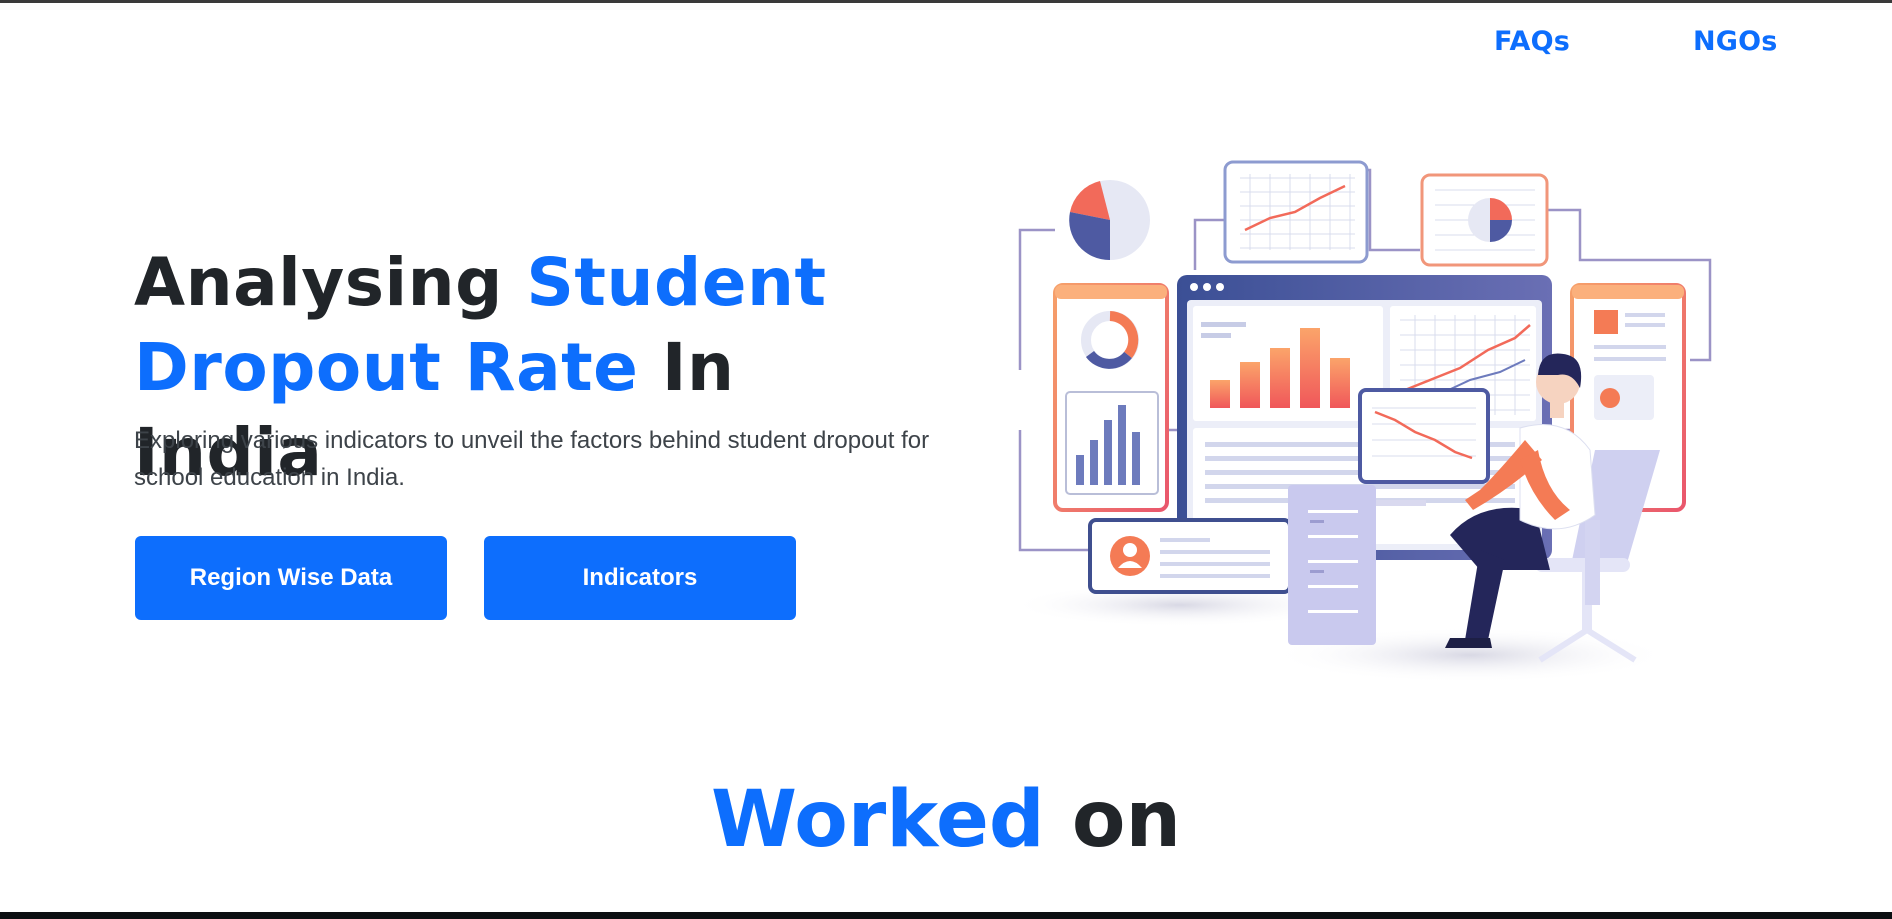  What do you see at coordinates (291, 578) in the screenshot?
I see `region-wise-data-button: Region Wise Data` at bounding box center [291, 578].